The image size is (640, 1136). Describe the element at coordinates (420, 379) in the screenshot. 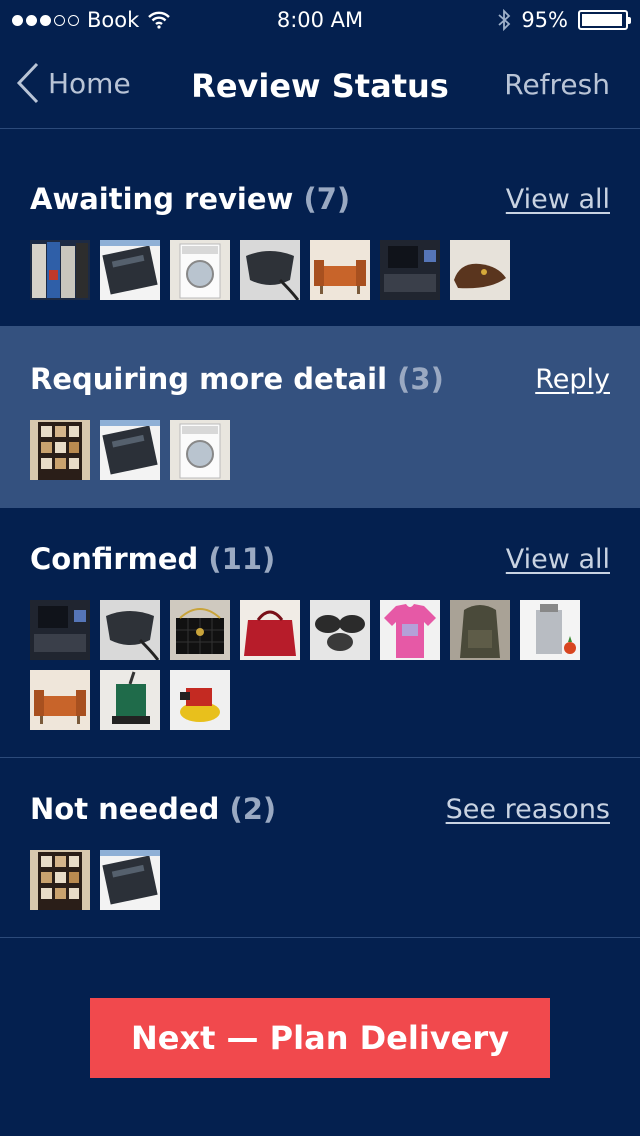

I see `section-count: (3)` at that location.